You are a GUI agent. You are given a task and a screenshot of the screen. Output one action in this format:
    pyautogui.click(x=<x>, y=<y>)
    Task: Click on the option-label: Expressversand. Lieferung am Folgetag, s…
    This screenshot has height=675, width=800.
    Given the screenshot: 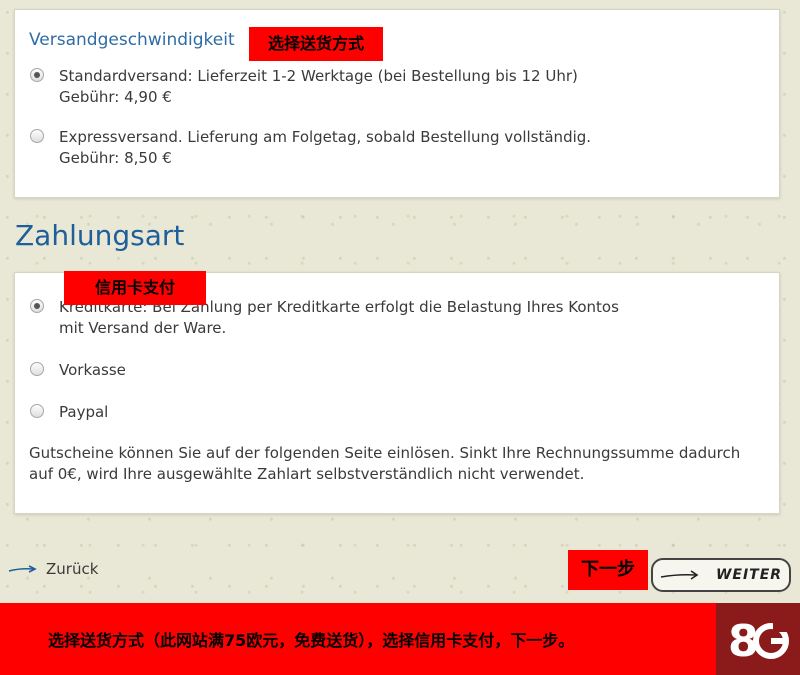 What is the action you would take?
    pyautogui.click(x=325, y=137)
    